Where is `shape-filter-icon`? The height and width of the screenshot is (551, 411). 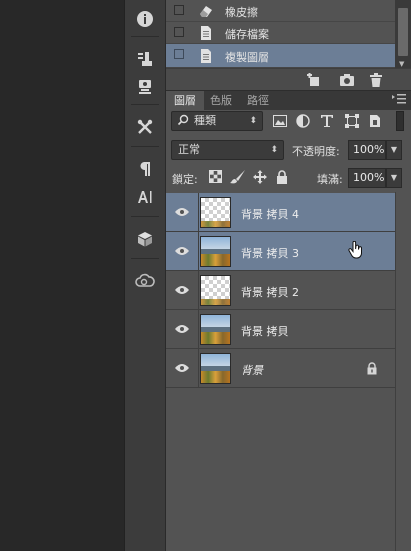
shape-filter-icon is located at coordinates (352, 121).